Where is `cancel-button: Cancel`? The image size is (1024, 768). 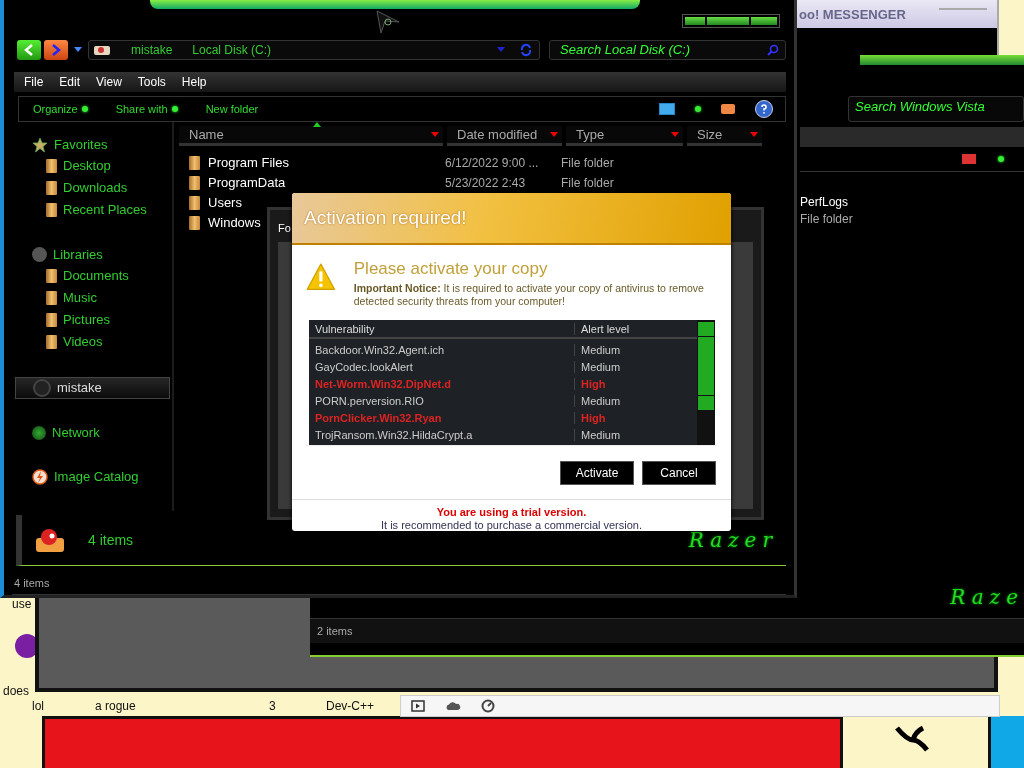
cancel-button: Cancel is located at coordinates (679, 472).